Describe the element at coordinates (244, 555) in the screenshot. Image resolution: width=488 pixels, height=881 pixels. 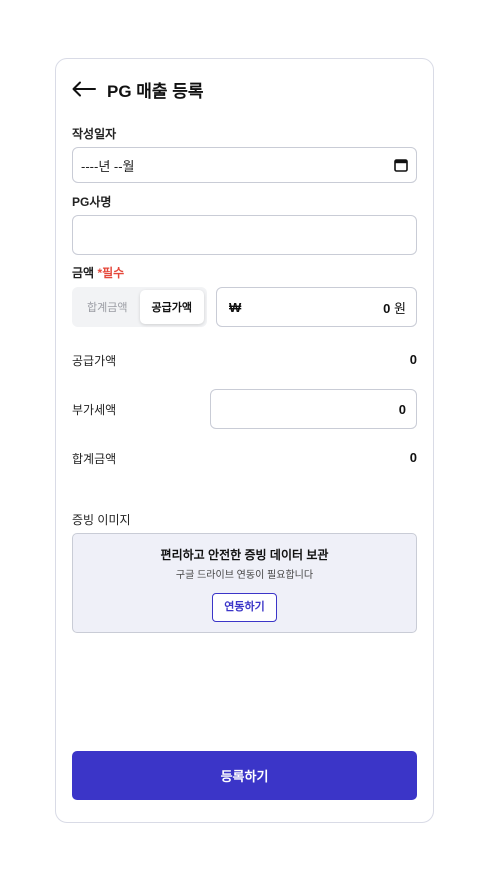
I see `proof-title: 편리하고 안전한 증빙 데이터 보관` at that location.